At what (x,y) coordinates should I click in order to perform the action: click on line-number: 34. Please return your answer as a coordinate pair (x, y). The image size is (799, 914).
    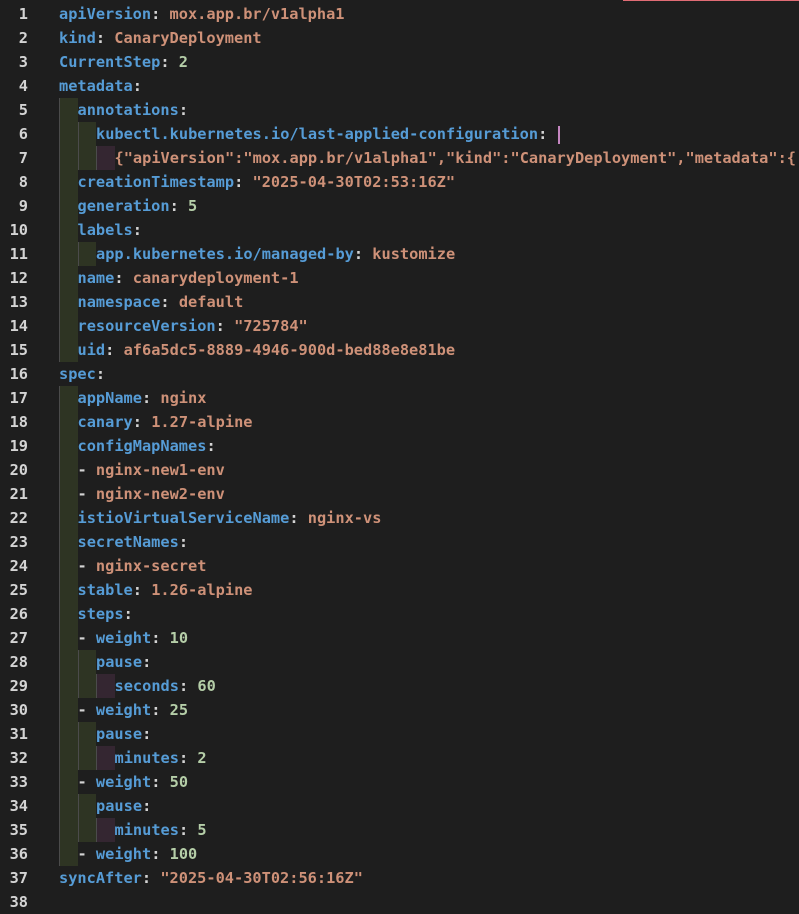
    Looking at the image, I should click on (18, 806).